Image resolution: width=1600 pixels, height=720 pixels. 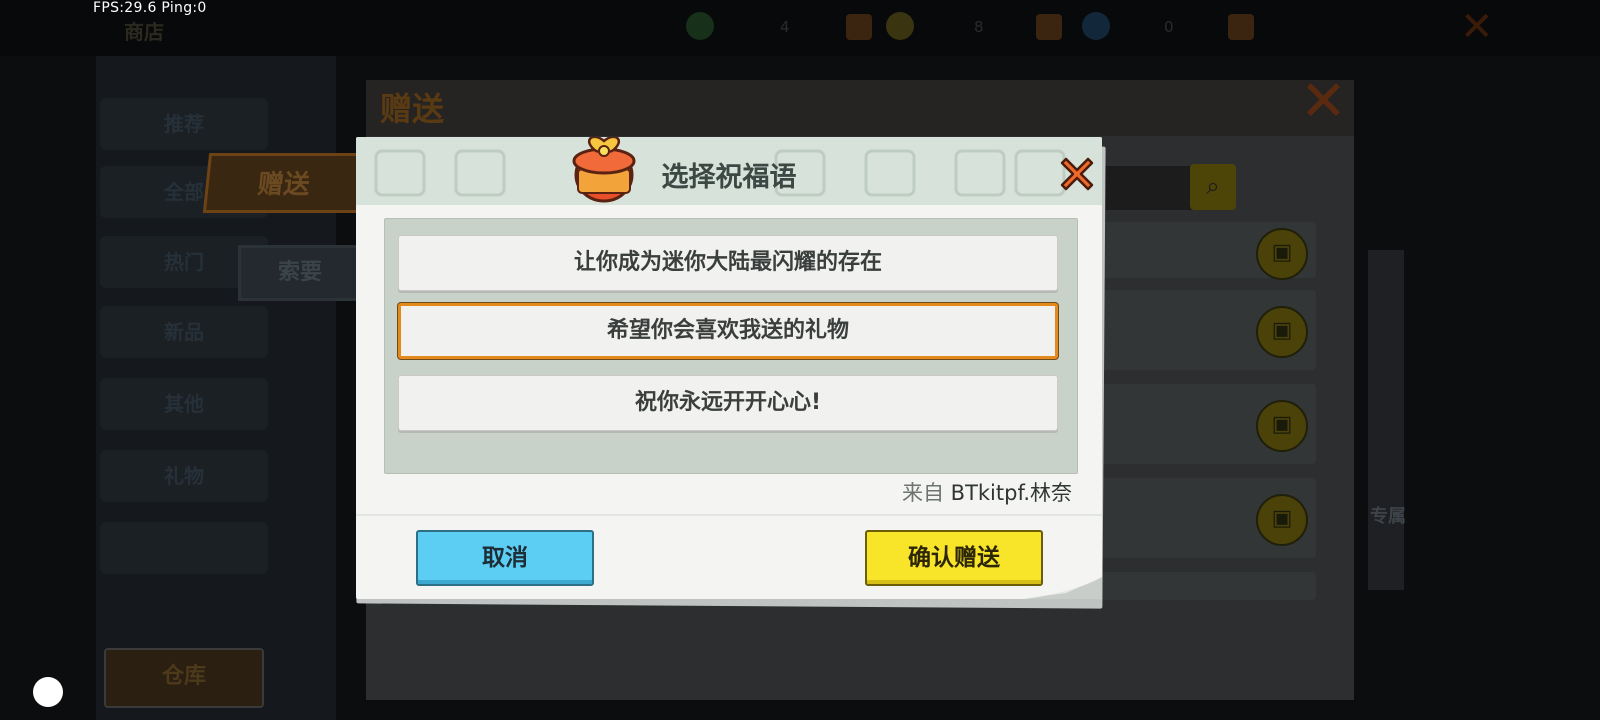 What do you see at coordinates (900, 26) in the screenshot?
I see `mini-coin-icon` at bounding box center [900, 26].